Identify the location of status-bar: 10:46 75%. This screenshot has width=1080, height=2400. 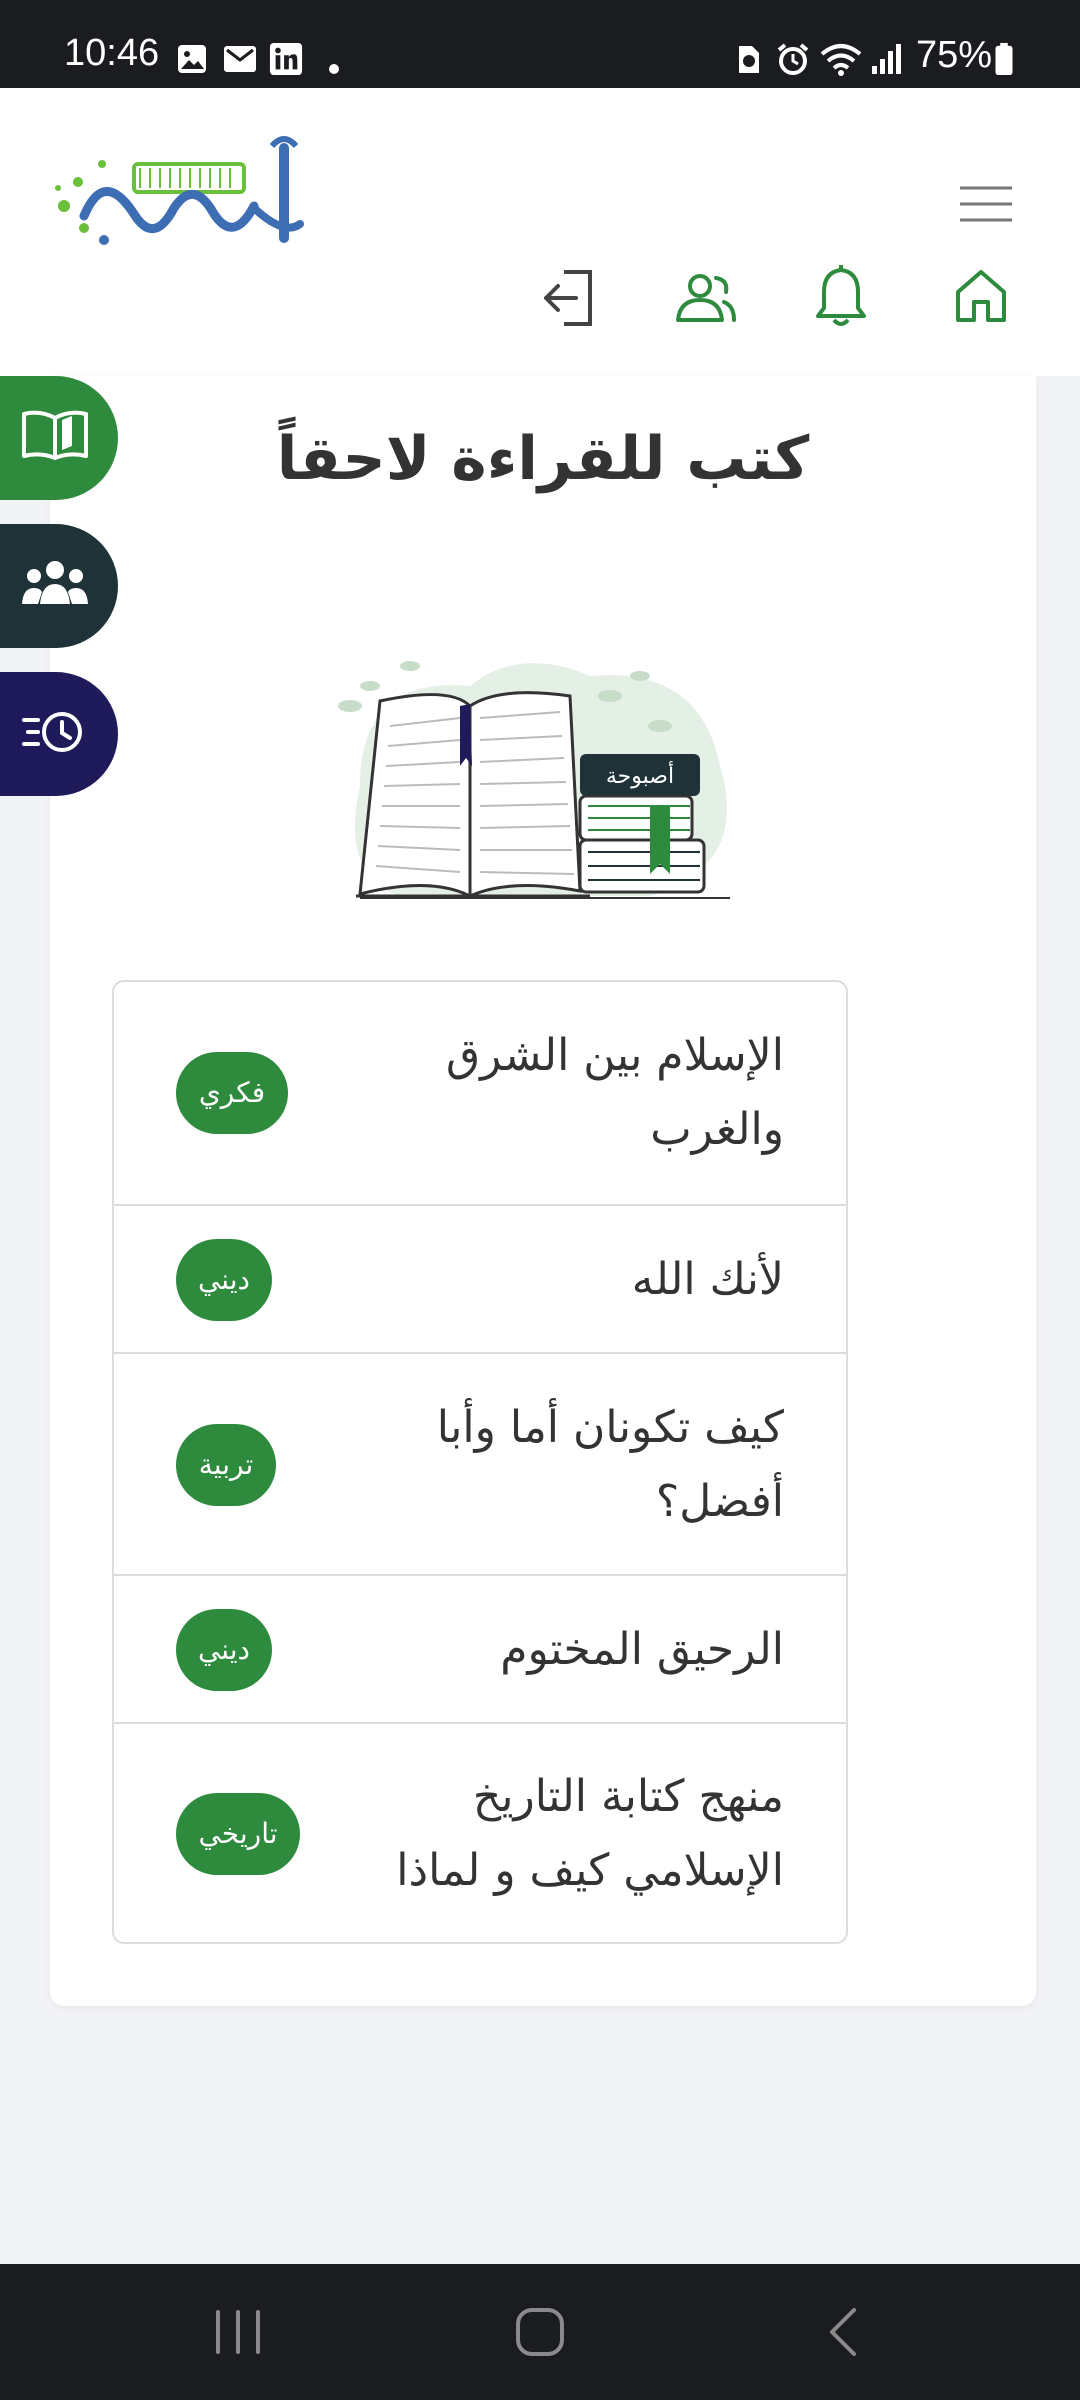
(540, 44).